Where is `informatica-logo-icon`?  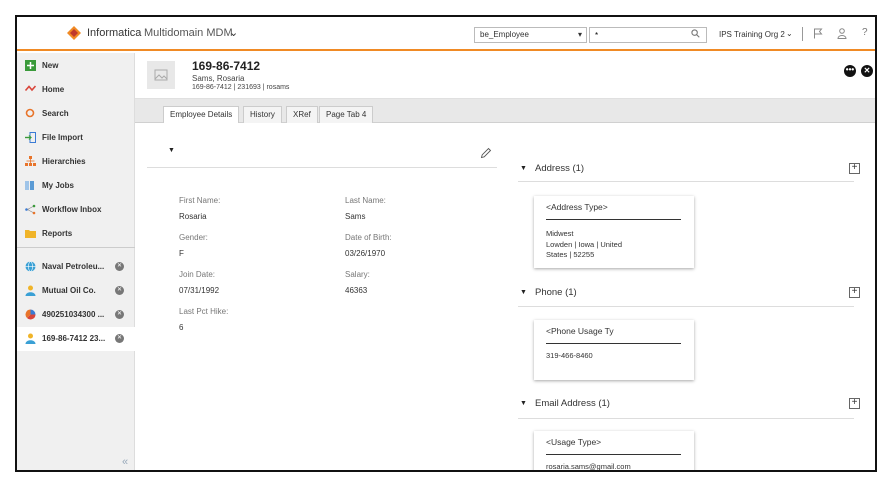
informatica-logo-icon is located at coordinates (74, 33).